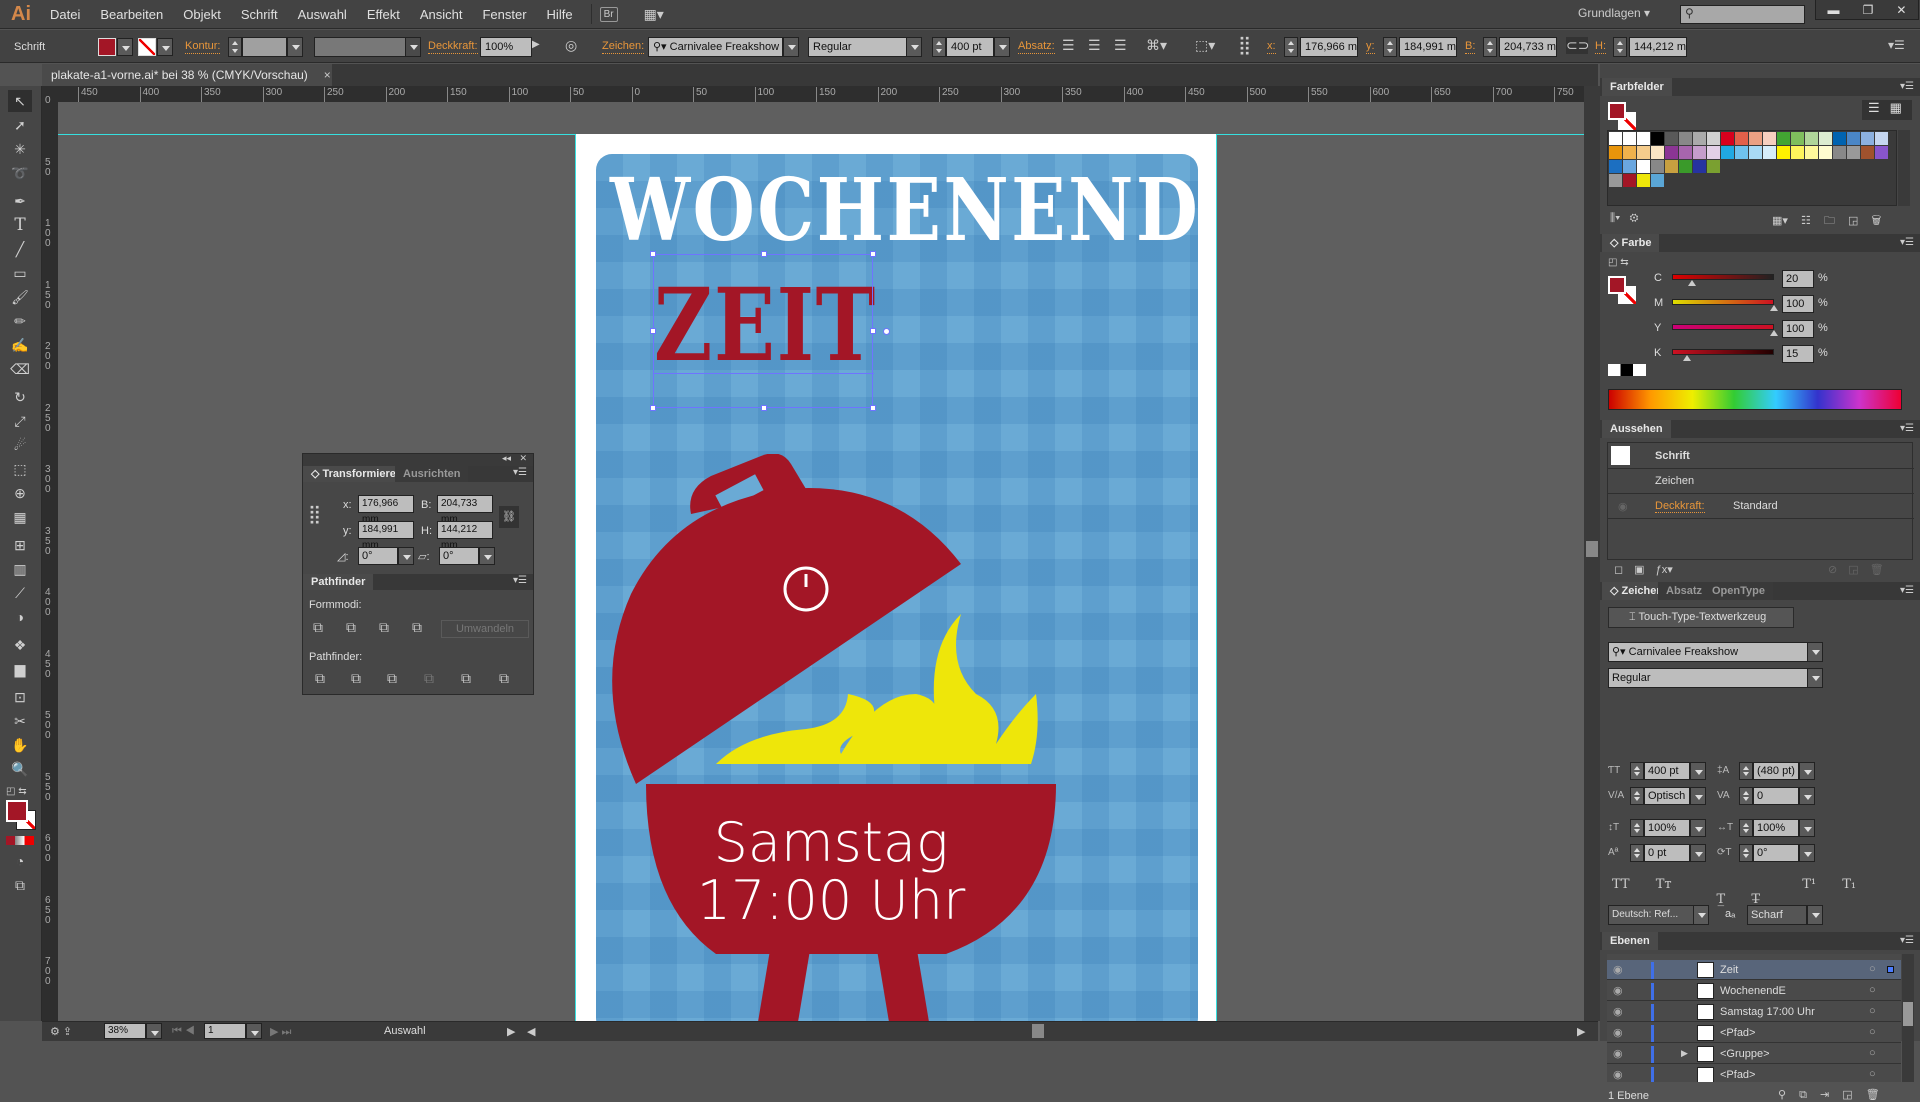 This screenshot has height=1102, width=1920. Describe the element at coordinates (1708, 652) in the screenshot. I see `char-font-family-field: ⚲▾ Carnivalee Freakshow` at that location.